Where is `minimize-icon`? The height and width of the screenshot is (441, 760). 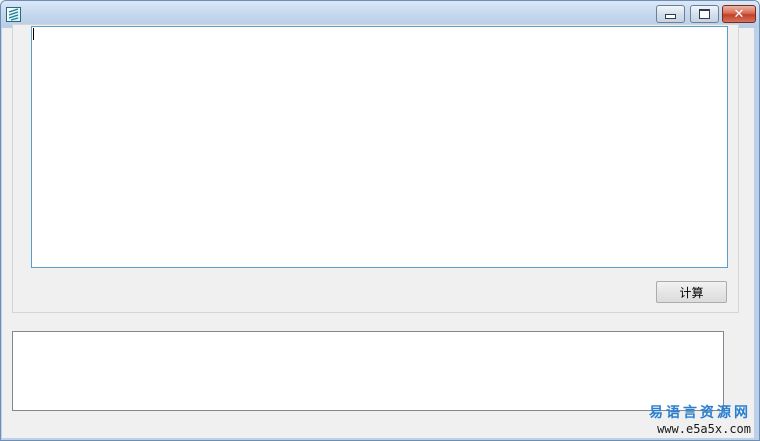
minimize-icon is located at coordinates (670, 16).